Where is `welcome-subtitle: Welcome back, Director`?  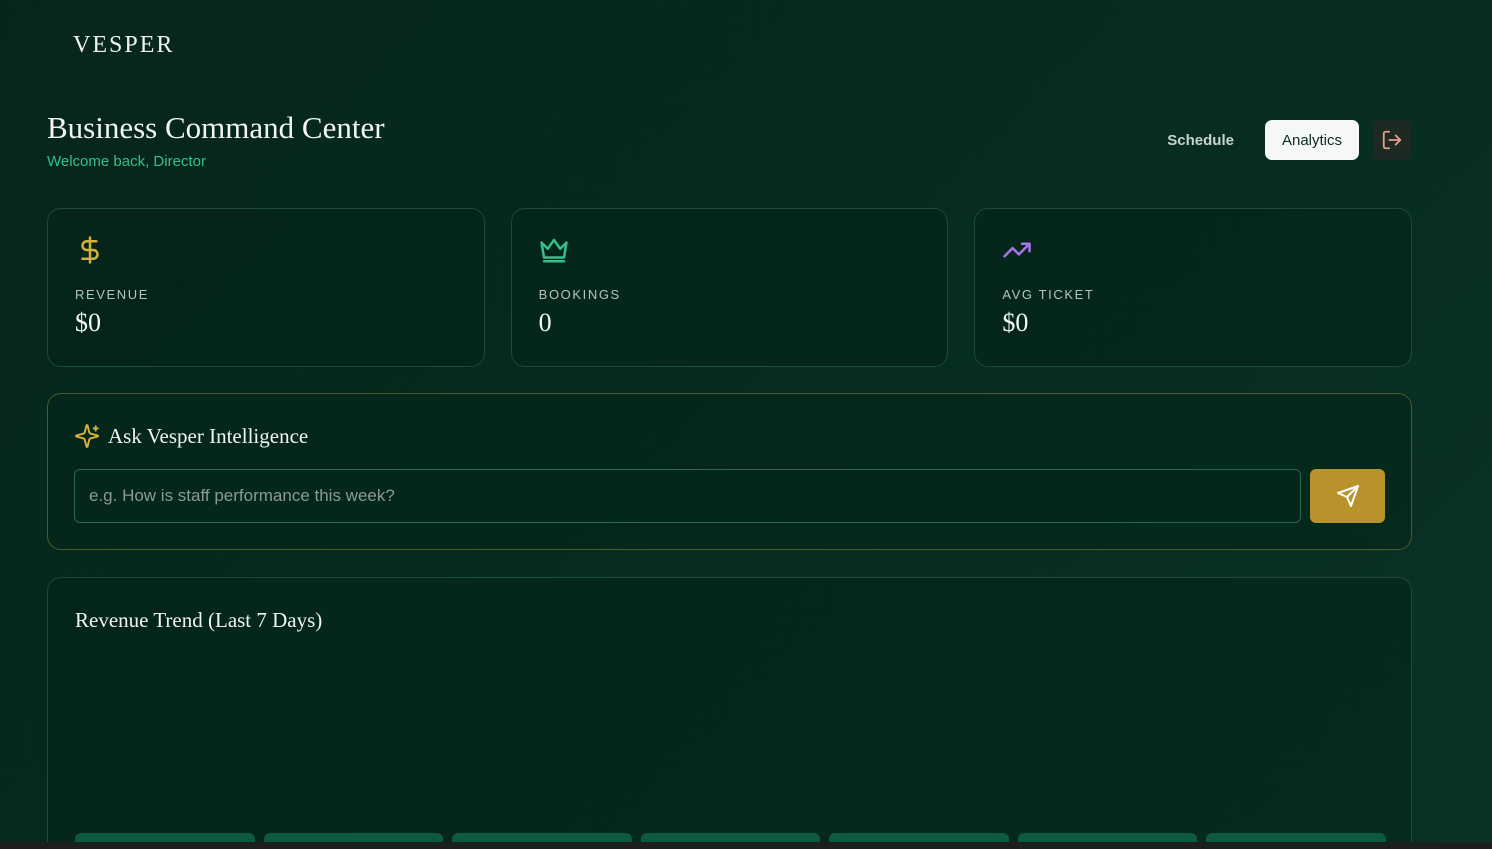 welcome-subtitle: Welcome back, Director is located at coordinates (126, 161).